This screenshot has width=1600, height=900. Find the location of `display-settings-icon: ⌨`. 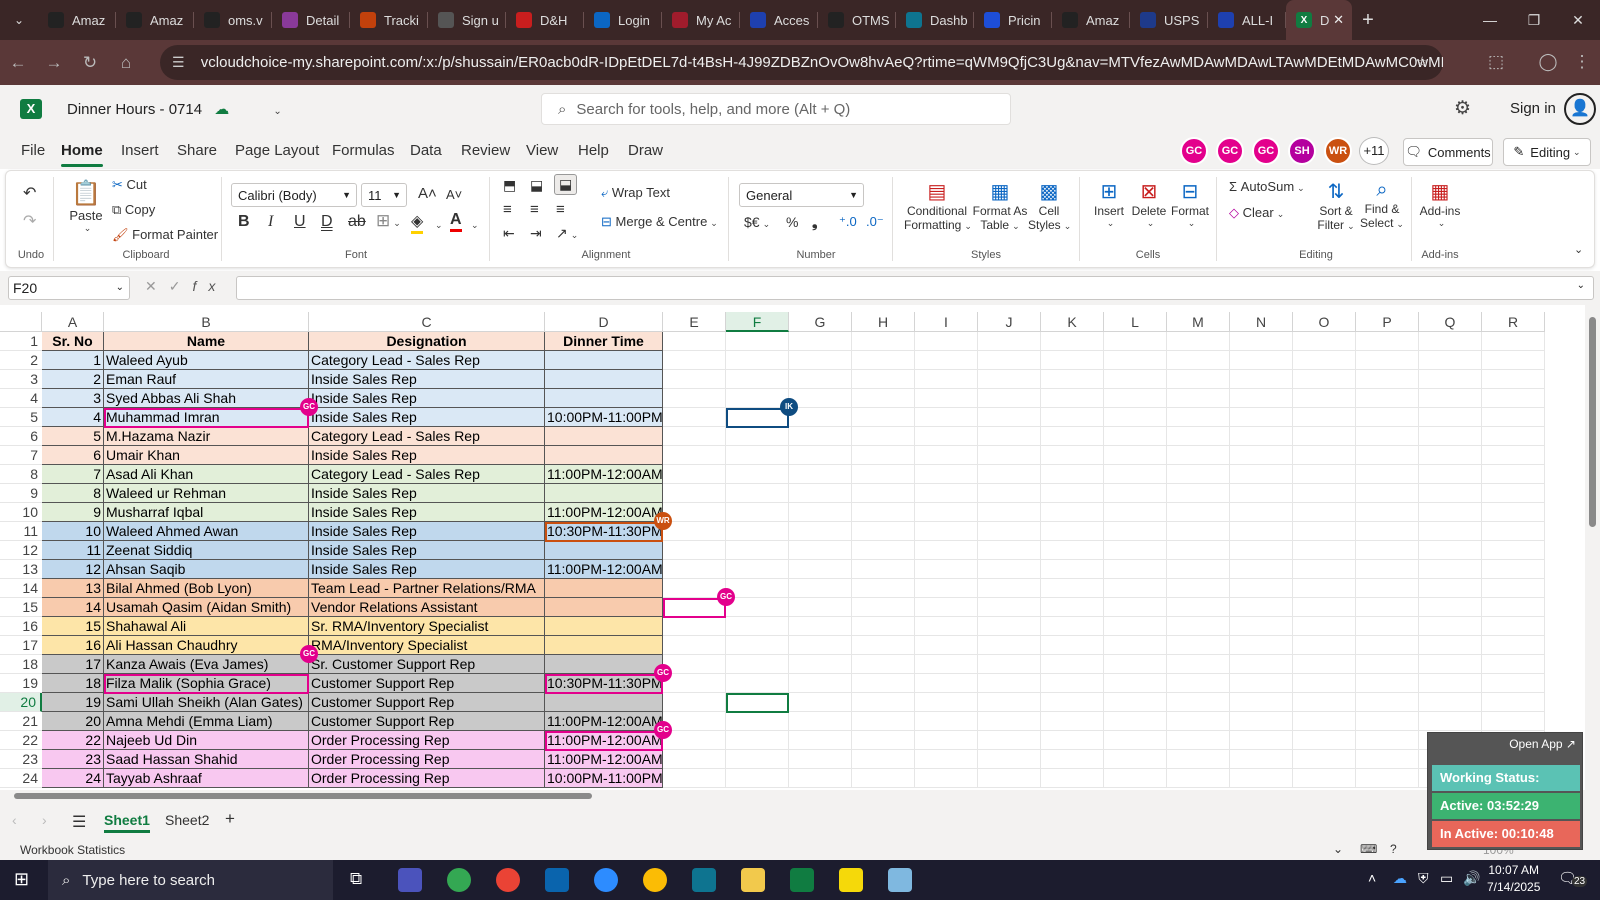

display-settings-icon: ⌨ is located at coordinates (1368, 849).